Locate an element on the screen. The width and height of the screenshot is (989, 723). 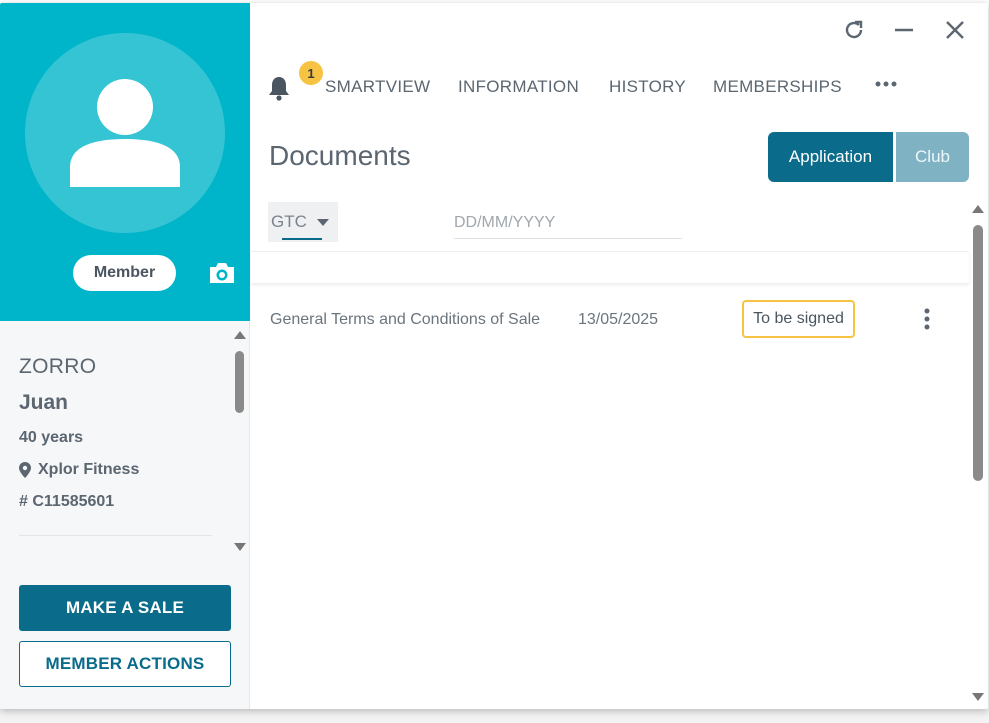
avatar is located at coordinates (125, 133).